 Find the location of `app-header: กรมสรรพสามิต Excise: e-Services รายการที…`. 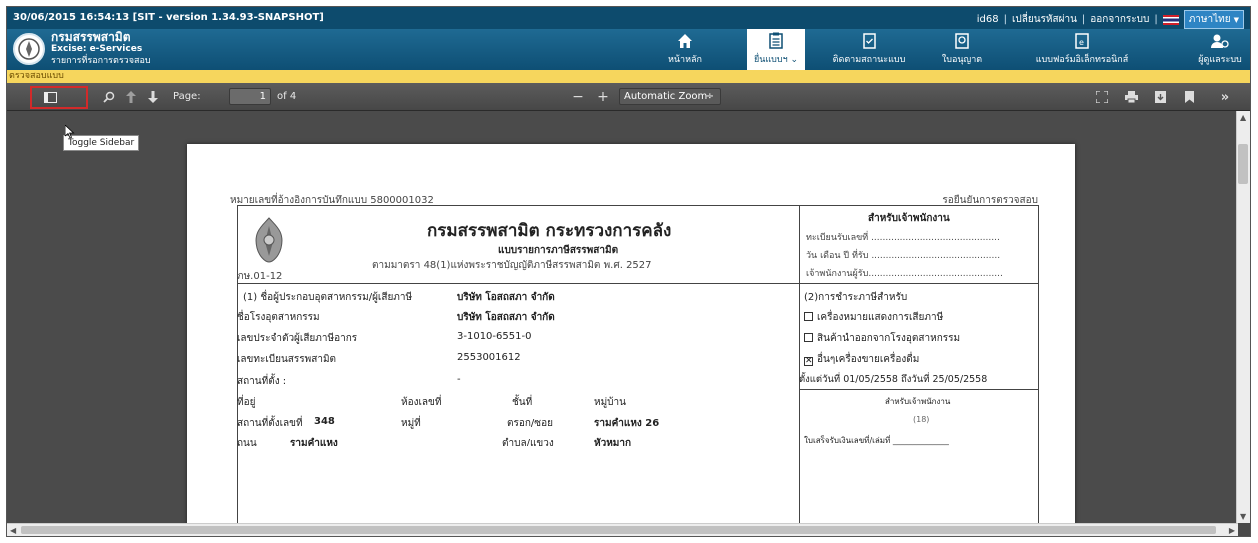

app-header: กรมสรรพสามิต Excise: e-Services รายการที… is located at coordinates (628, 49).